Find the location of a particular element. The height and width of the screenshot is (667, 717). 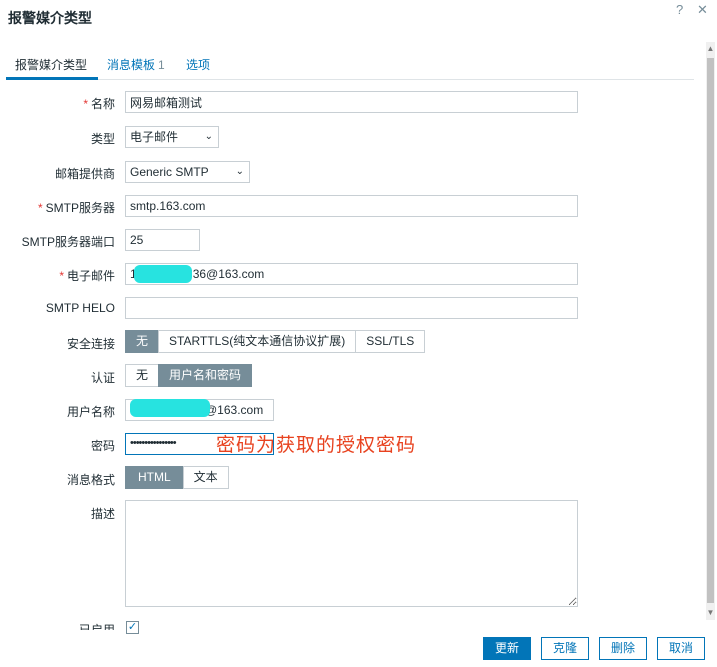

cancel-button: 取消 is located at coordinates (681, 648).